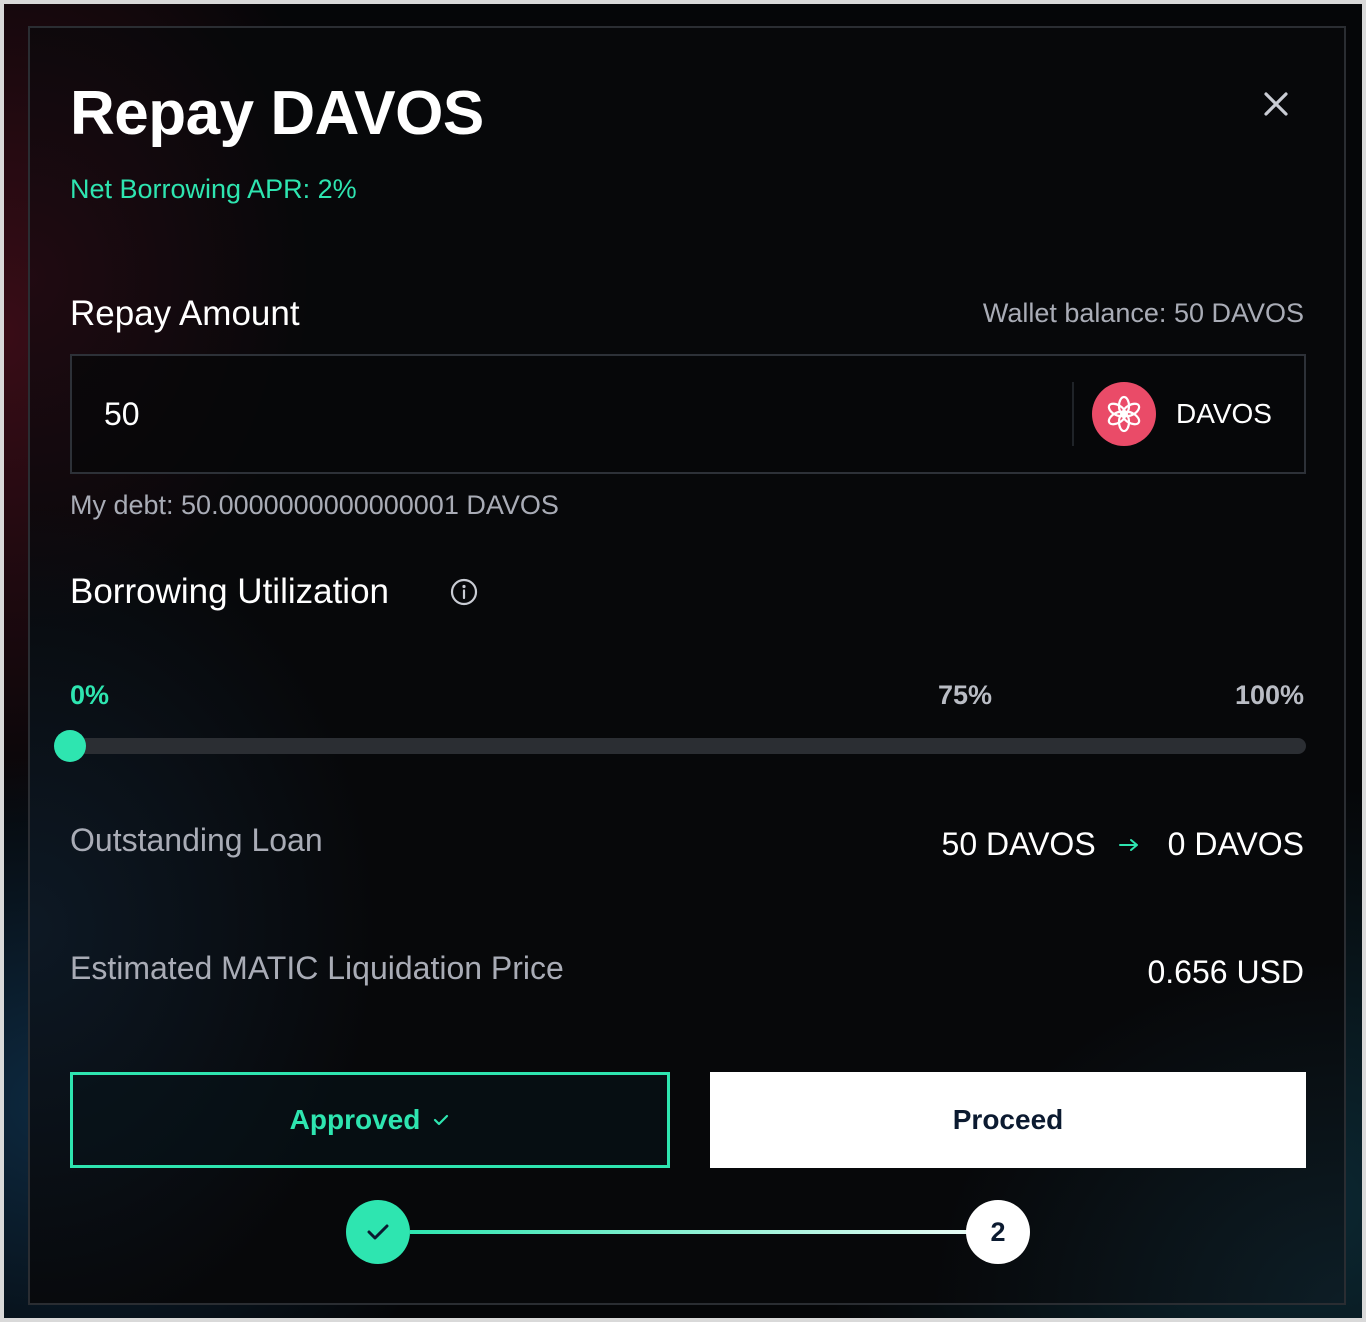  I want to click on outstanding-loan-values: 50 DAVOS 0 DAVOS, so click(1123, 844).